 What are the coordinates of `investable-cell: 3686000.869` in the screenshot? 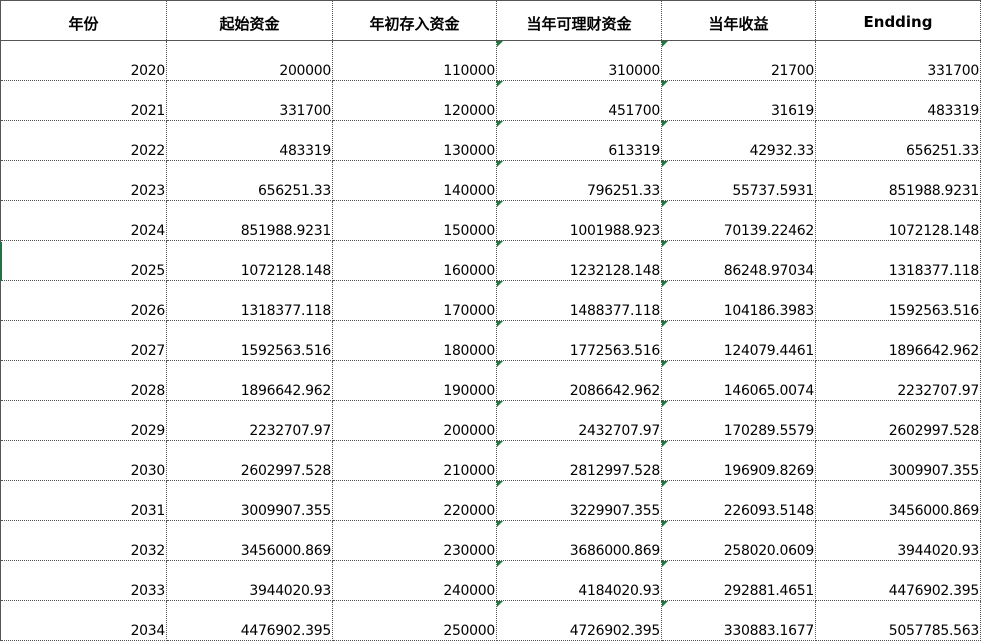 It's located at (579, 540).